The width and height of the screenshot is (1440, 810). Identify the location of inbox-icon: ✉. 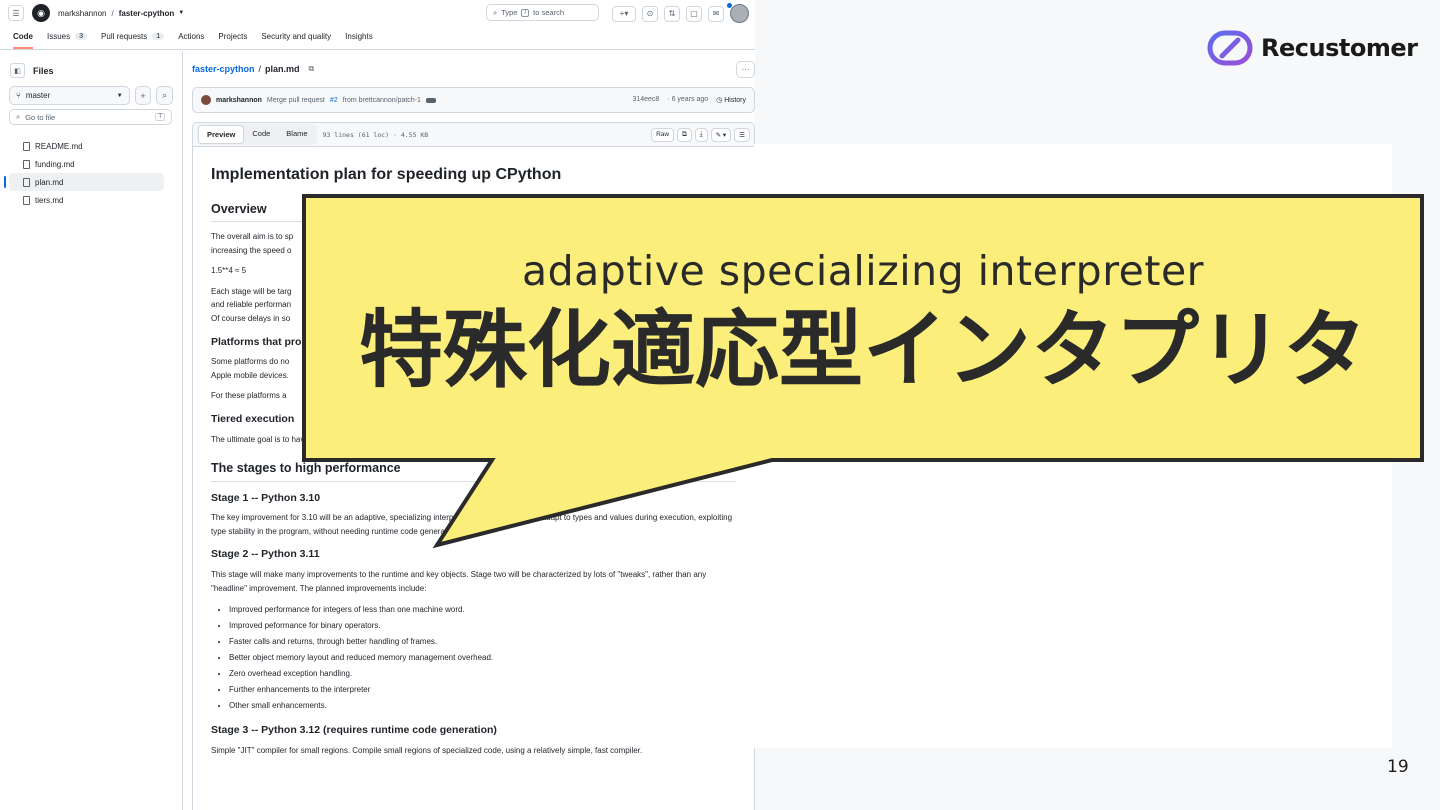
(716, 13).